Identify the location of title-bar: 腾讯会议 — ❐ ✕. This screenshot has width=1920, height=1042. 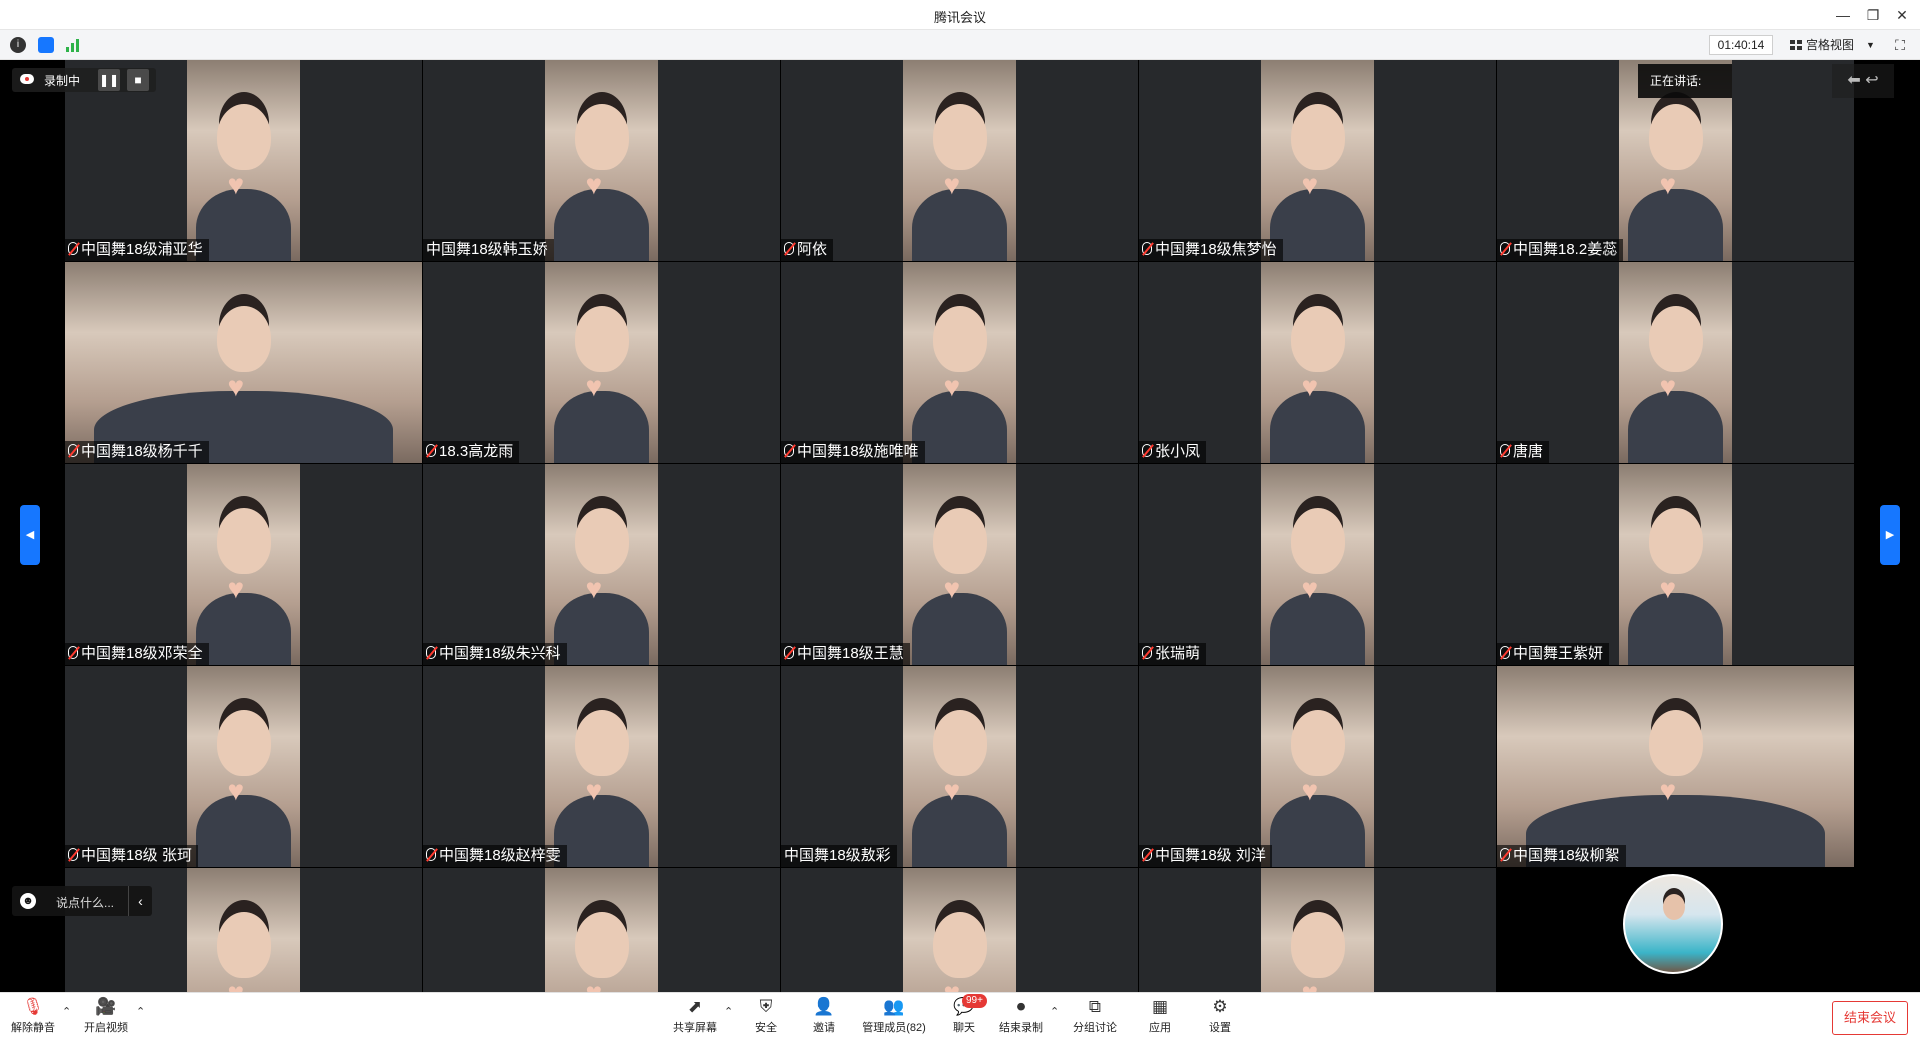
(960, 15).